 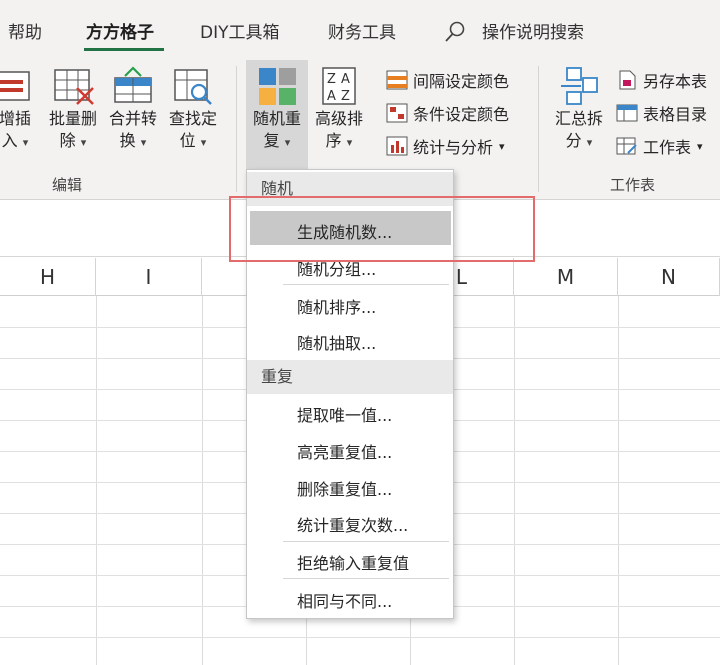 What do you see at coordinates (339, 110) in the screenshot?
I see `advanced-sort-button: ZAAZ 高级排 序 ▾` at bounding box center [339, 110].